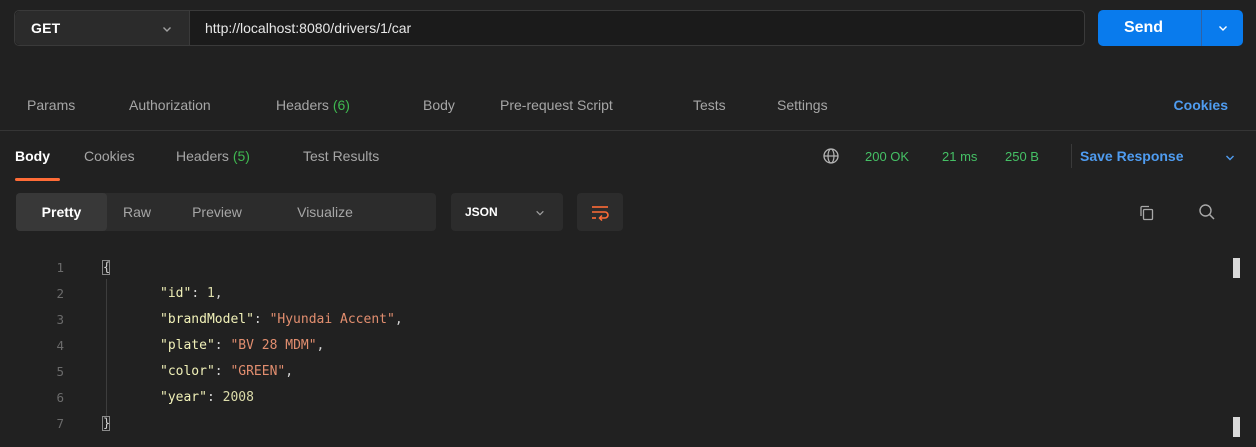  What do you see at coordinates (227, 371) in the screenshot?
I see `json-field-color: "color": "GREEN",` at bounding box center [227, 371].